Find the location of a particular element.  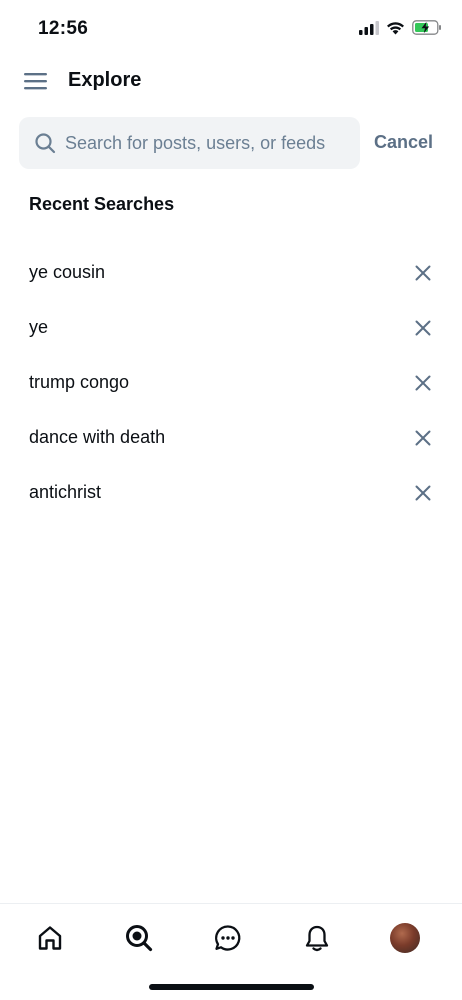

avatar is located at coordinates (405, 938).